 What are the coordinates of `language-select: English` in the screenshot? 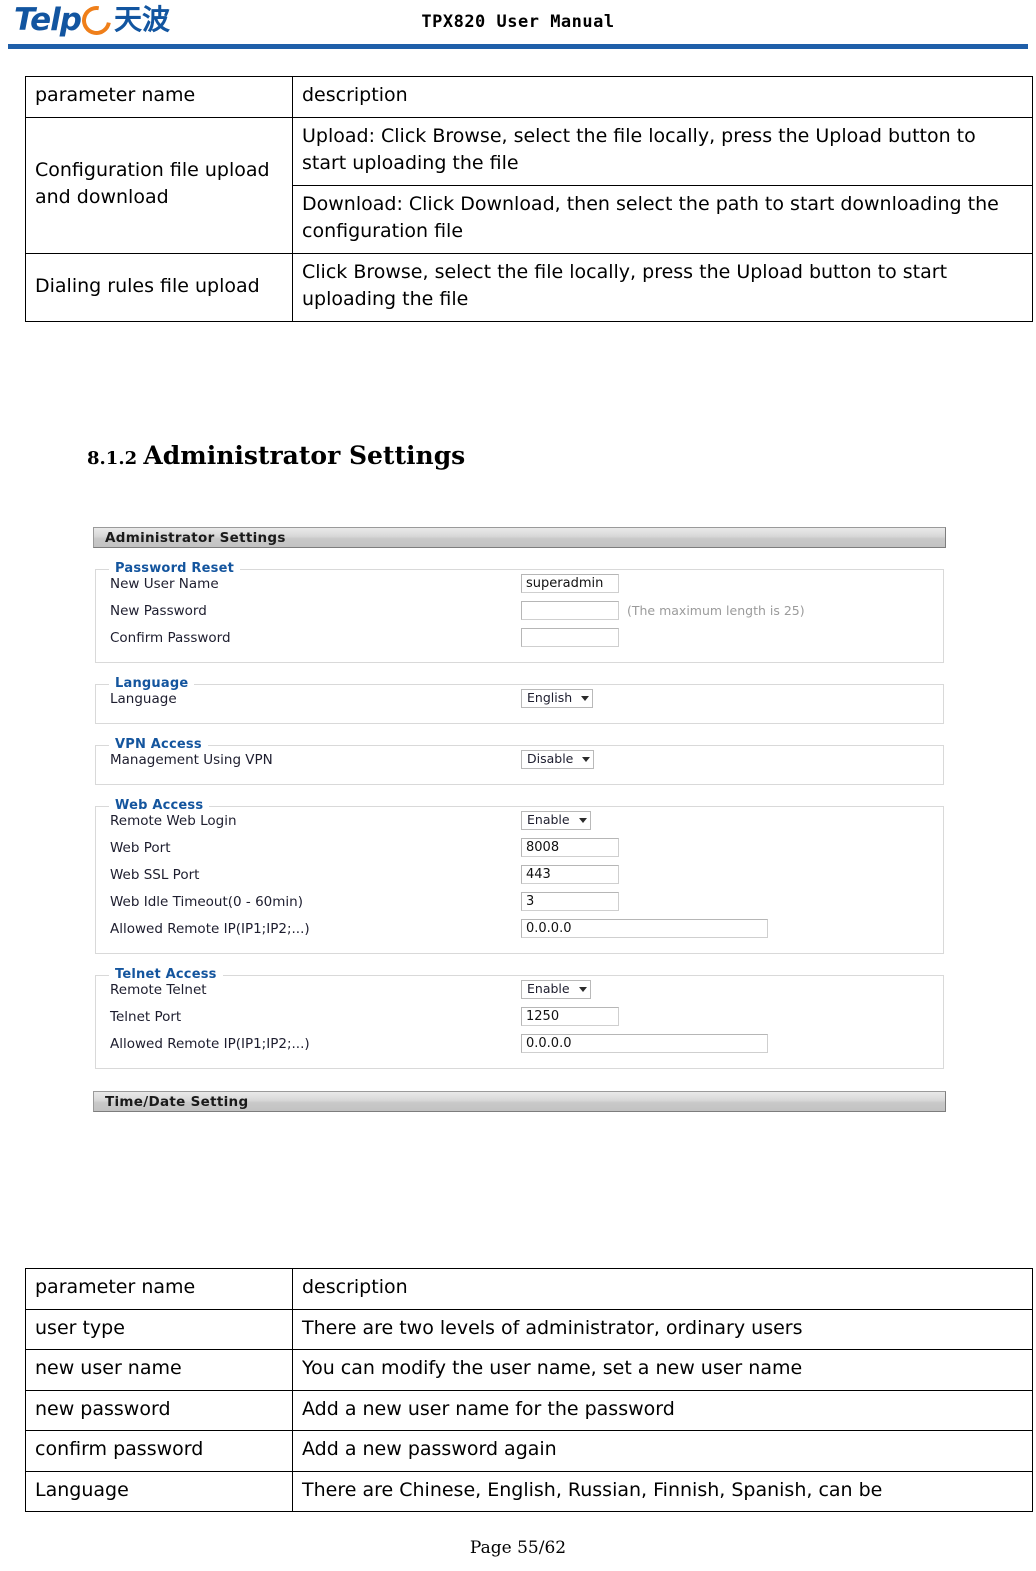 It's located at (557, 698).